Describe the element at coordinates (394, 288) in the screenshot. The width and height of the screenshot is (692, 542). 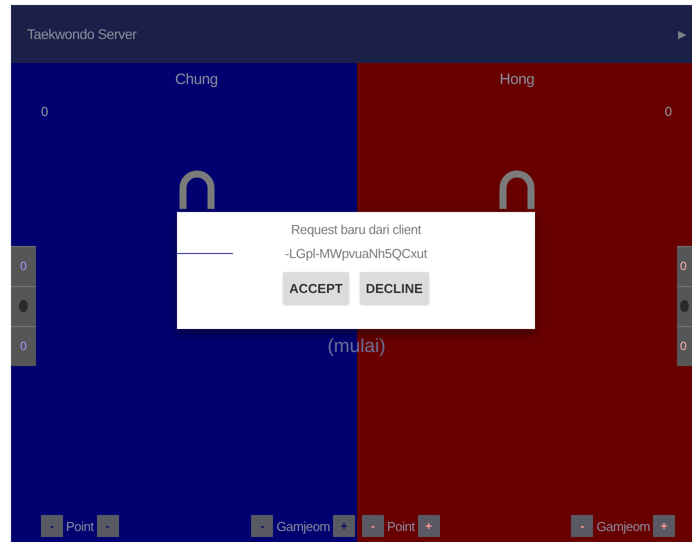
I see `dialog-button: DECLINE` at that location.